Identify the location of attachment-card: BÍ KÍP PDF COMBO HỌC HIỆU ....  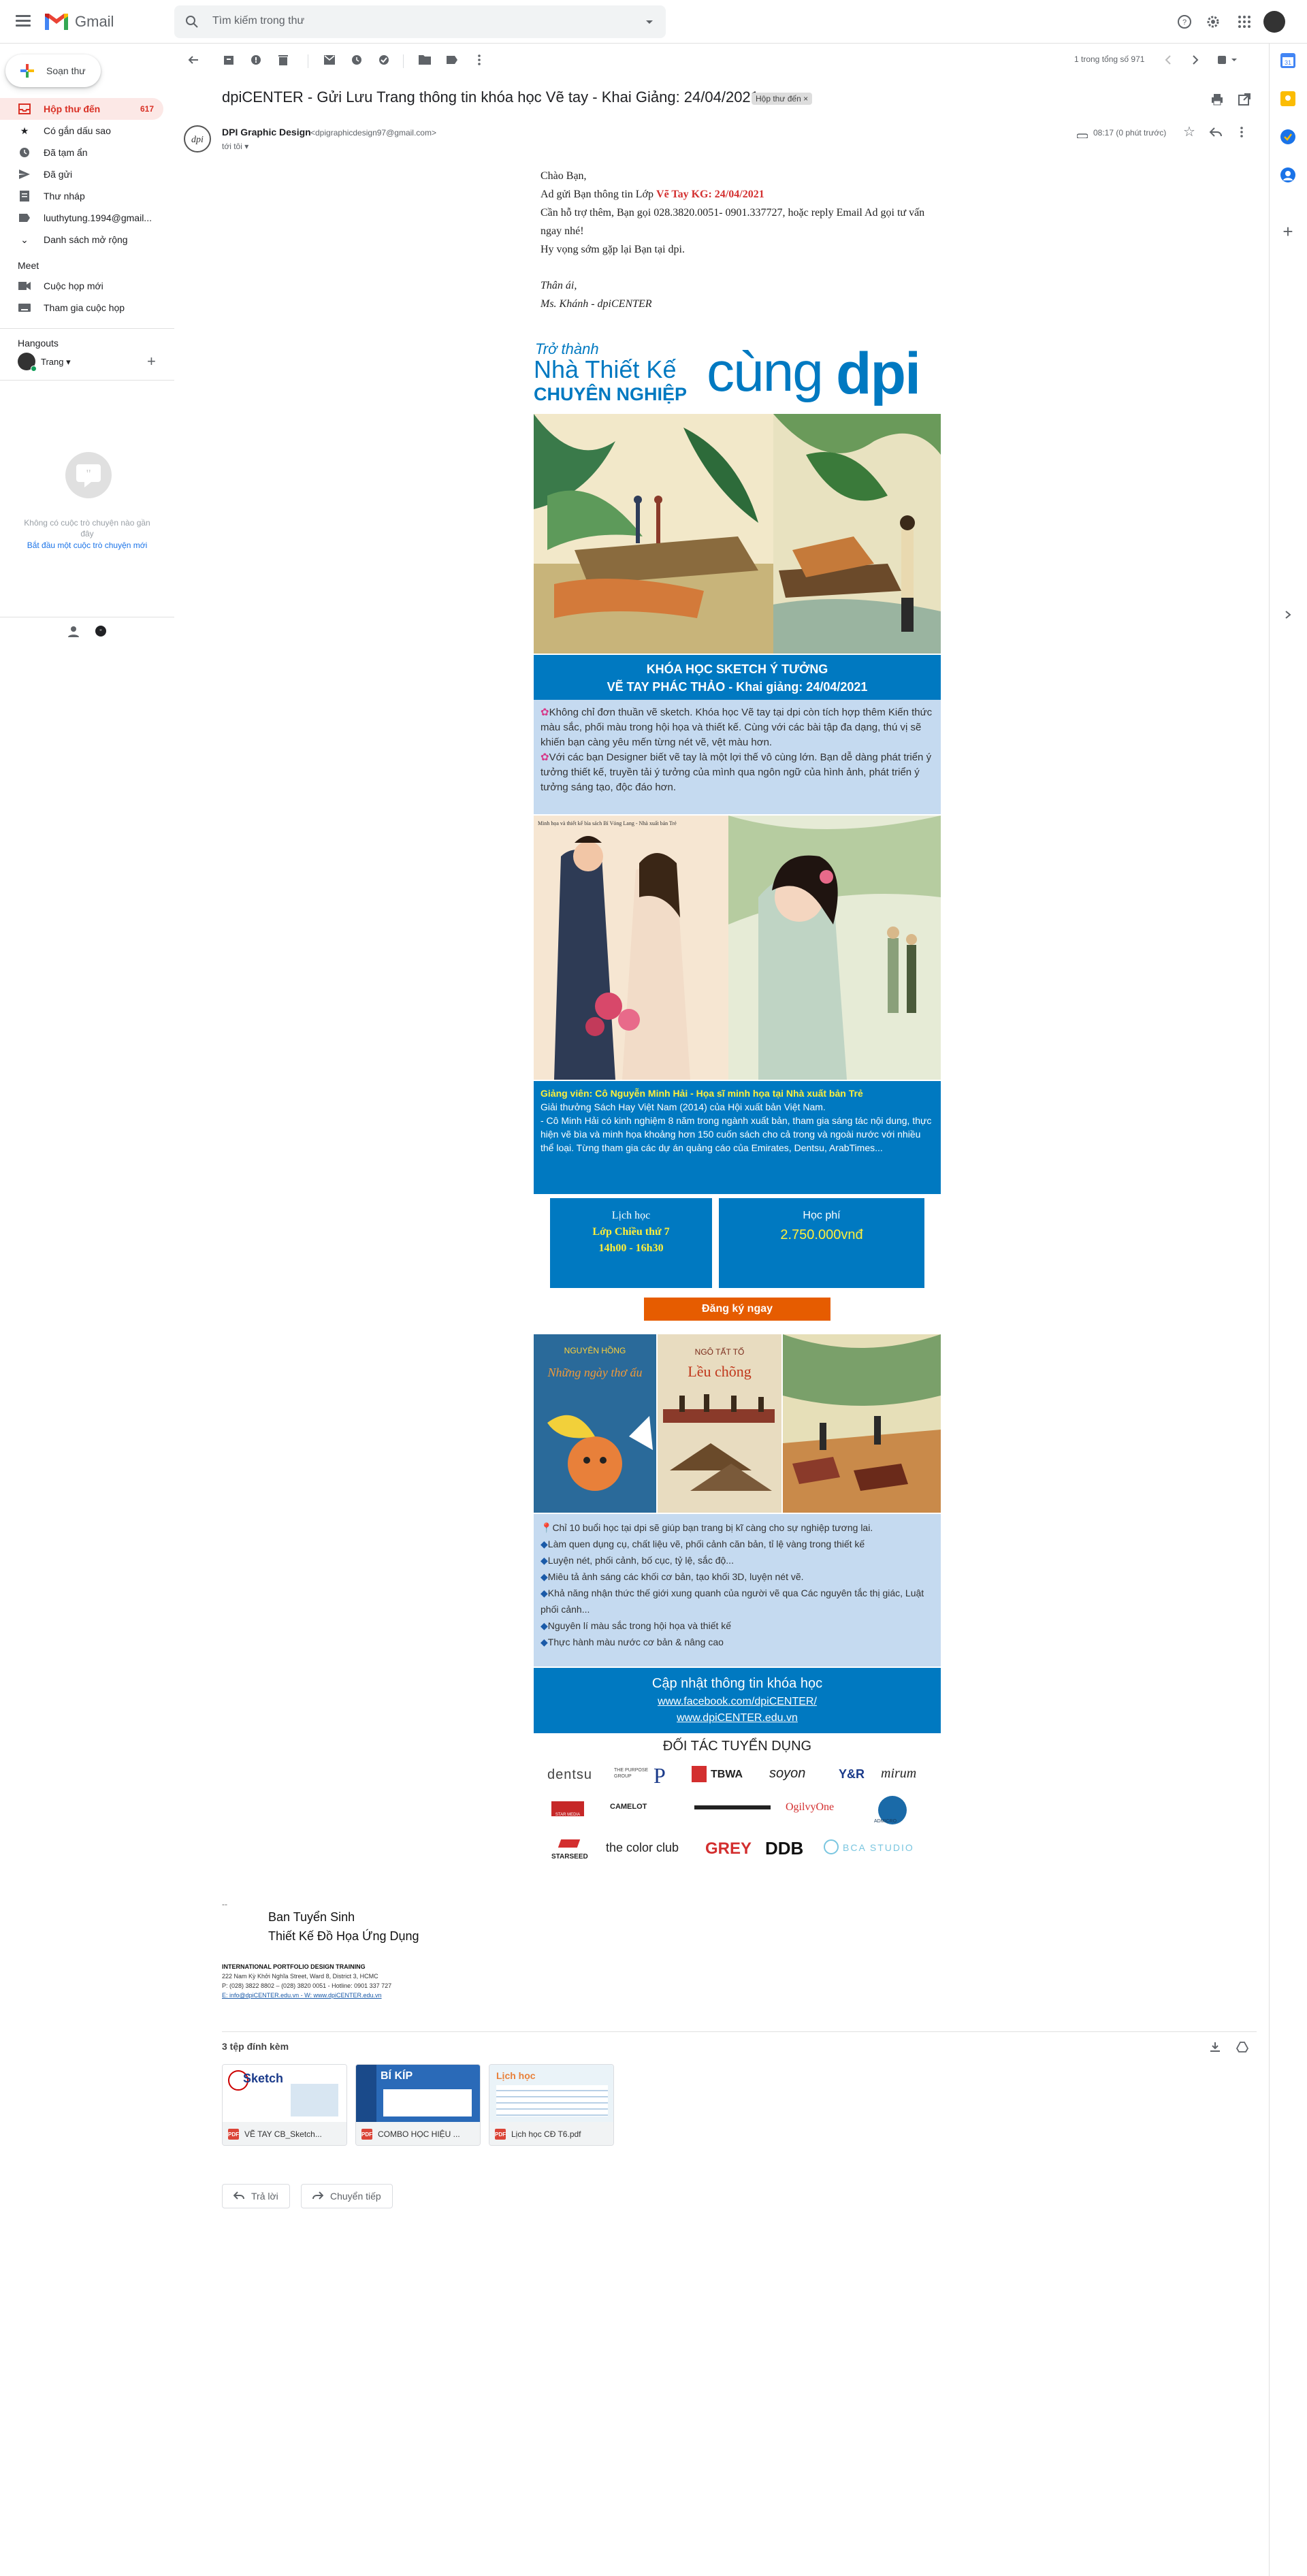
(418, 2105).